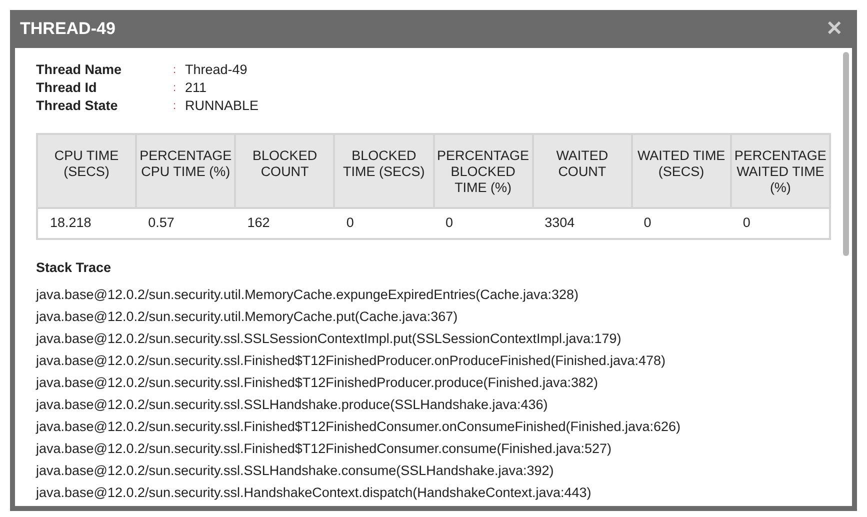 The image size is (867, 517). I want to click on column-header: PERCENTAGE CPU TIME (%), so click(186, 171).